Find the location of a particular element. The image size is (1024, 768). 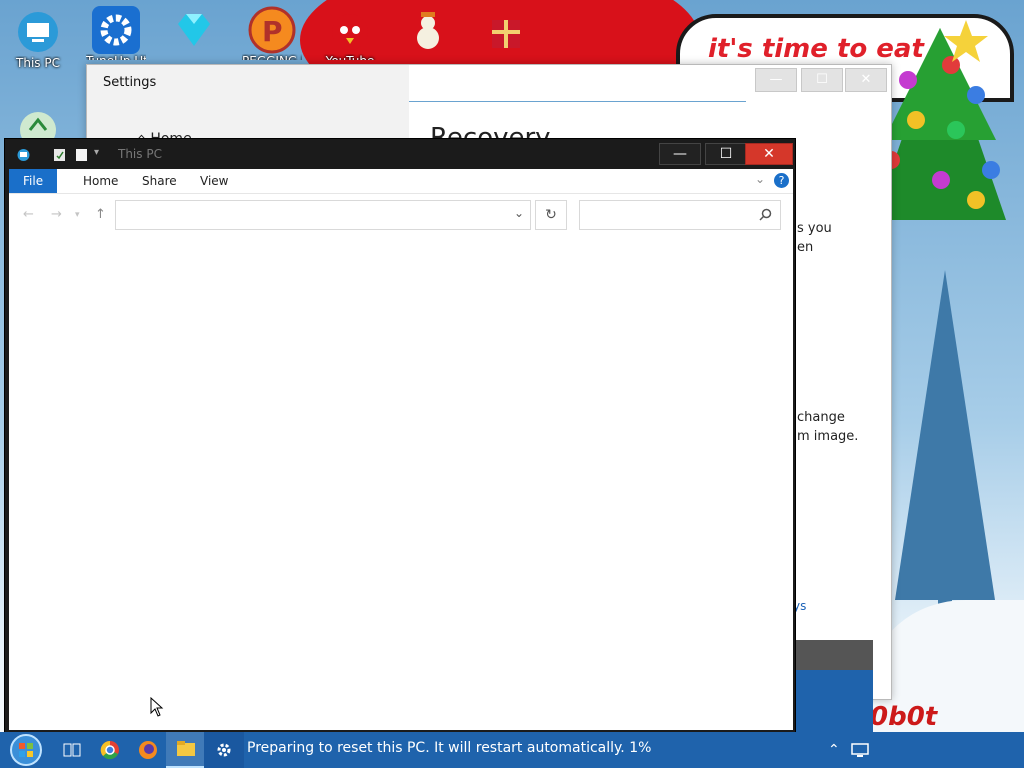

task-view-icon is located at coordinates (72, 750).